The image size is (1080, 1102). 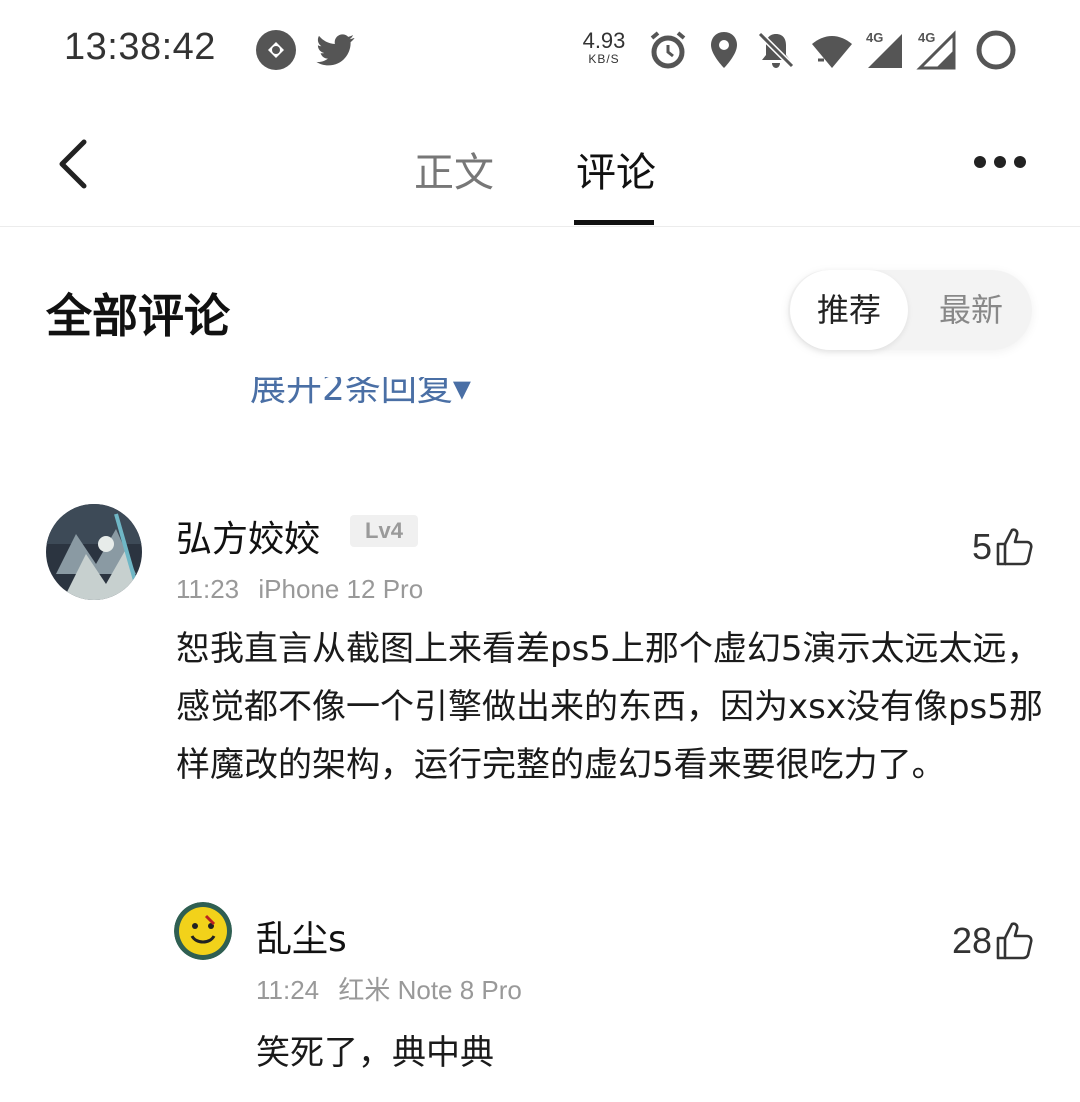 I want to click on reply-meta: 11:24 红米 Note 8 Pro, so click(x=389, y=988).